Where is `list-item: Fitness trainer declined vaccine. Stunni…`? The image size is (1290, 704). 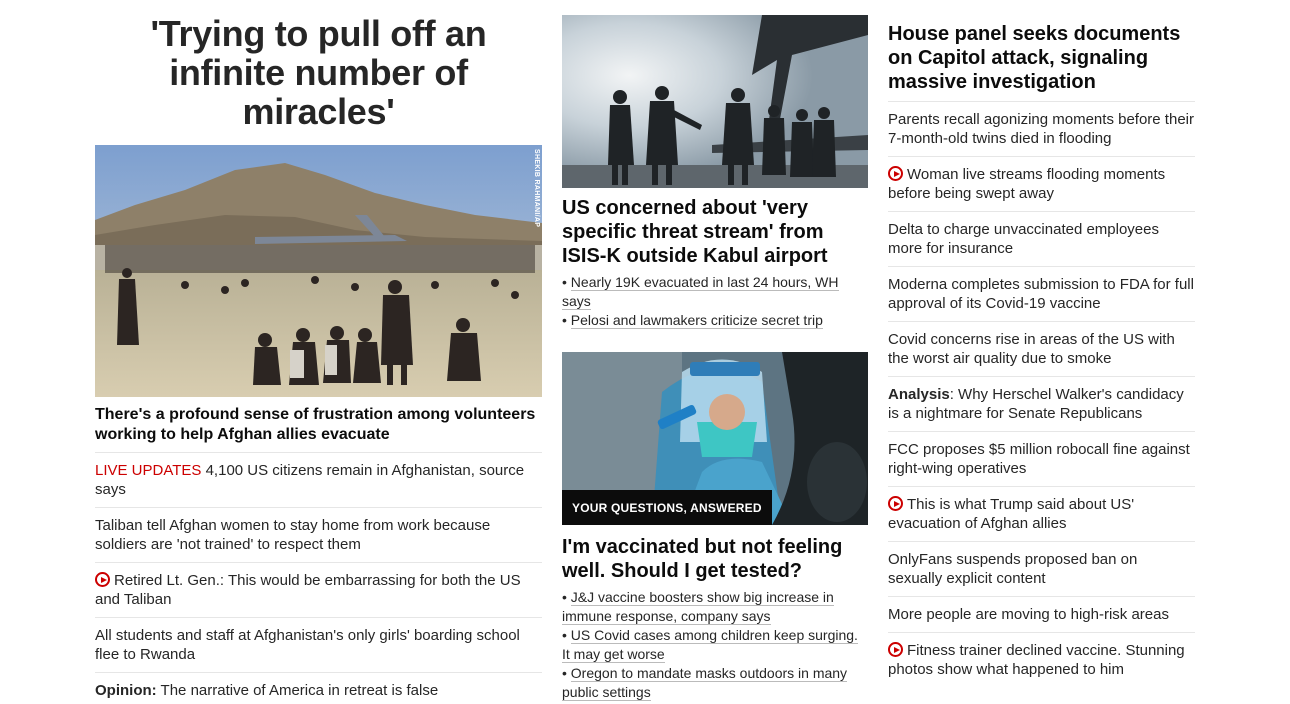
list-item: Fitness trainer declined vaccine. Stunni… is located at coordinates (1041, 660).